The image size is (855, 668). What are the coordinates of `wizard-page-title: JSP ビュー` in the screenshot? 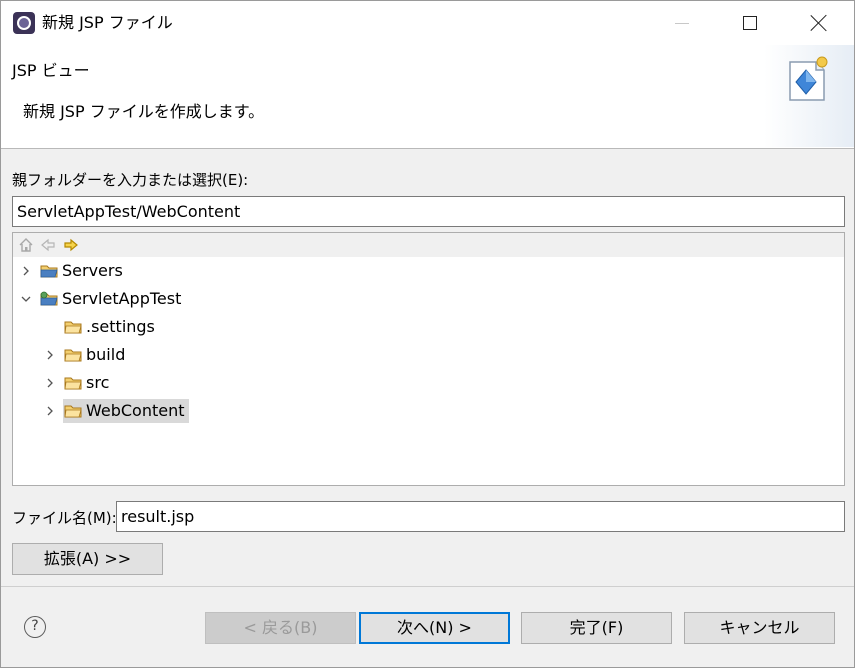 It's located at (51, 70).